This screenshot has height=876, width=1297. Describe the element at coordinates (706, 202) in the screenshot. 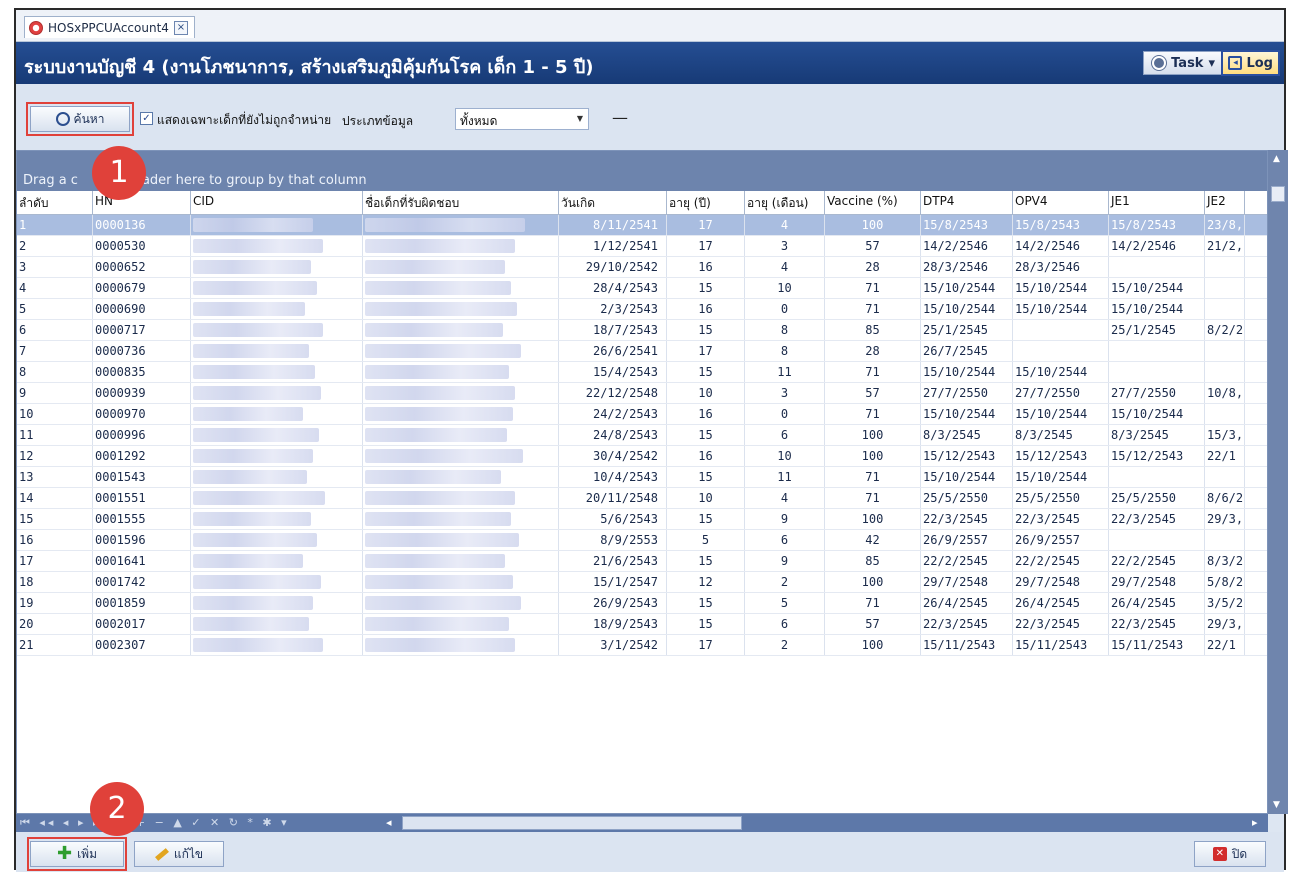

I see `column-header: อายุ (ปี)` at that location.